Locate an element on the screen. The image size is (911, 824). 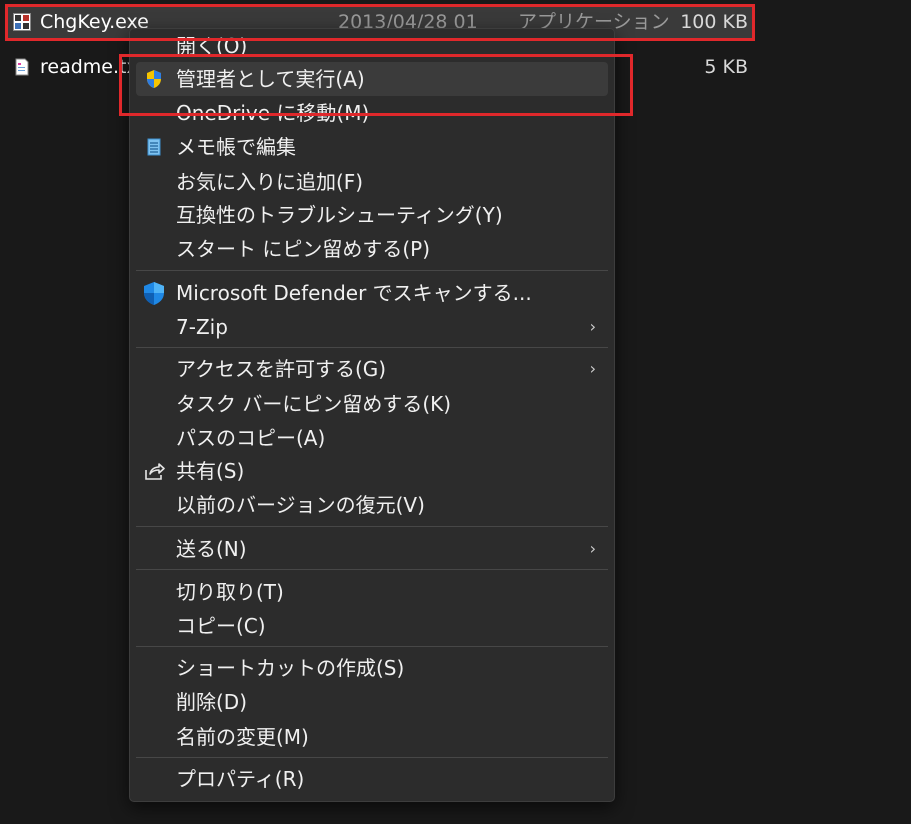
menu-item-create-shortcut: ショートカットの作成(S) is located at coordinates (372, 668).